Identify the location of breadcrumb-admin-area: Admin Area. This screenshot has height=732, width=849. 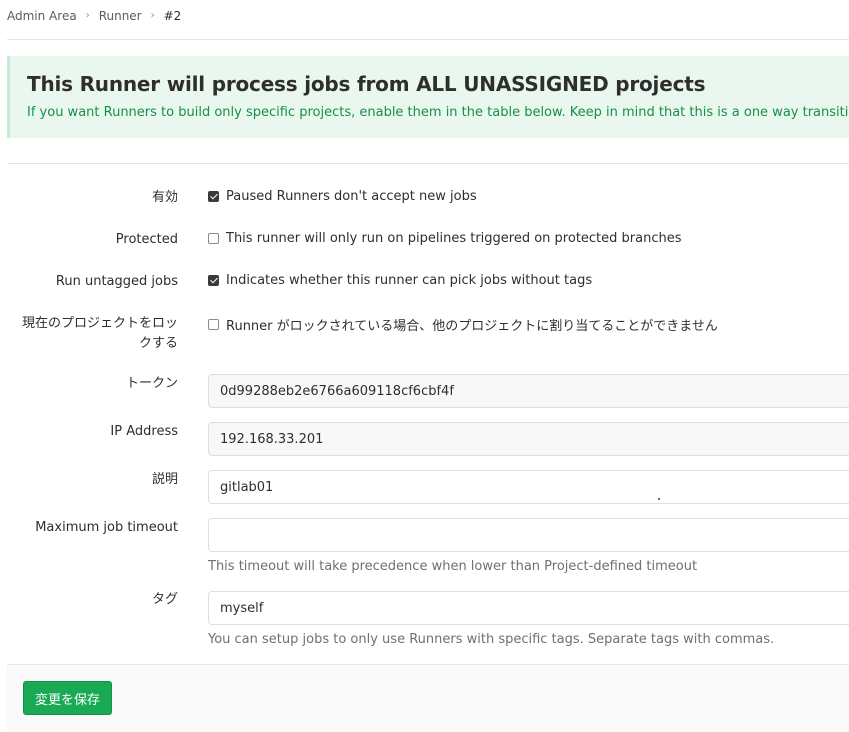
(42, 16).